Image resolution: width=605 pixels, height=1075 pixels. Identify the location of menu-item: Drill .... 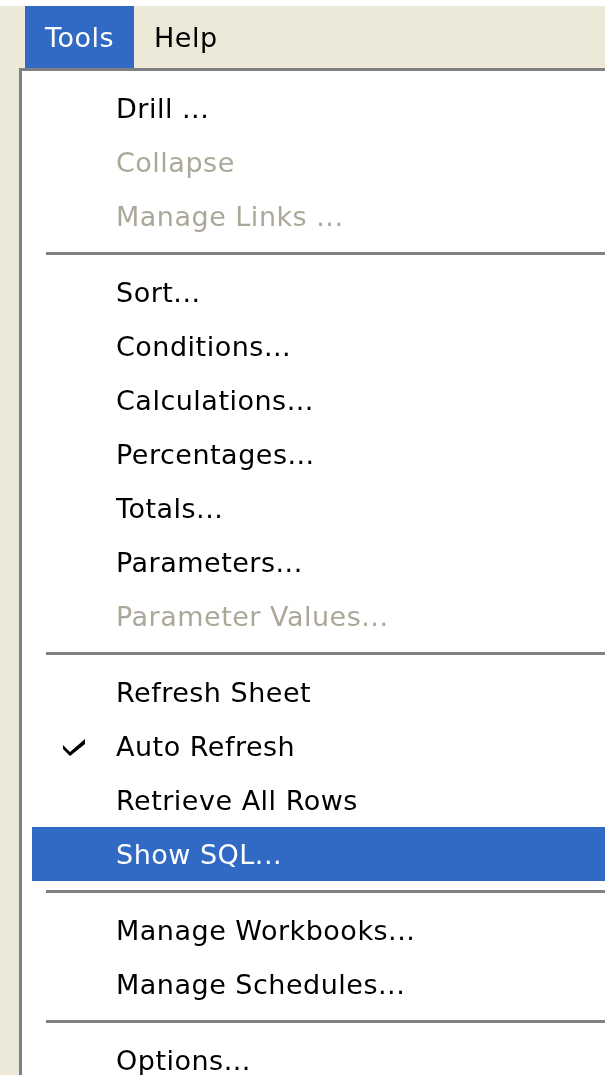
(318, 108).